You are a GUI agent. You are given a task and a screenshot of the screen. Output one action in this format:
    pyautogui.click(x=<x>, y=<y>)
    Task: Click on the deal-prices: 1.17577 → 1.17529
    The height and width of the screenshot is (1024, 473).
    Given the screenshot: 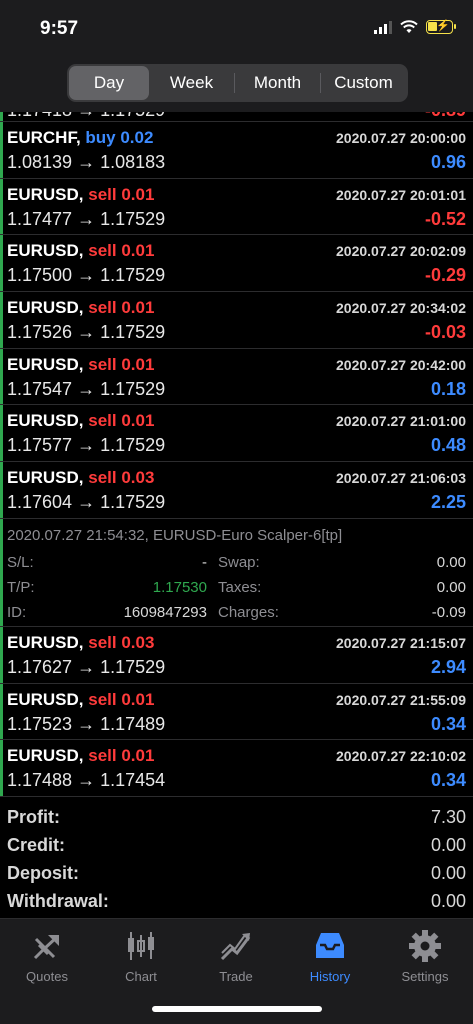 What is the action you would take?
    pyautogui.click(x=86, y=445)
    